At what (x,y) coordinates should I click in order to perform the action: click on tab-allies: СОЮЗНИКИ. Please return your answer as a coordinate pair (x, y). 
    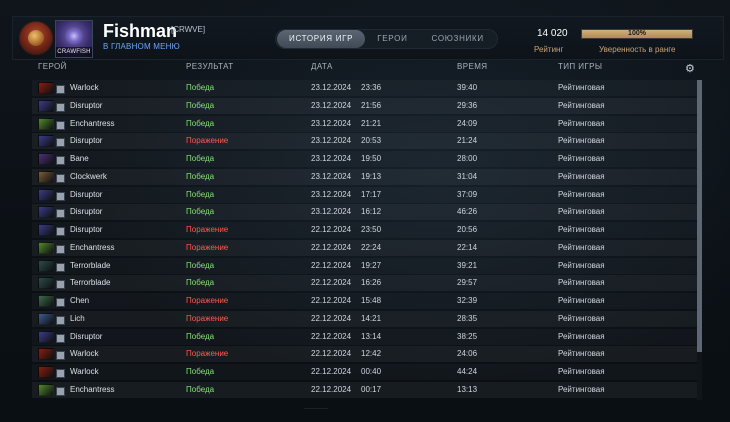
    Looking at the image, I should click on (458, 39).